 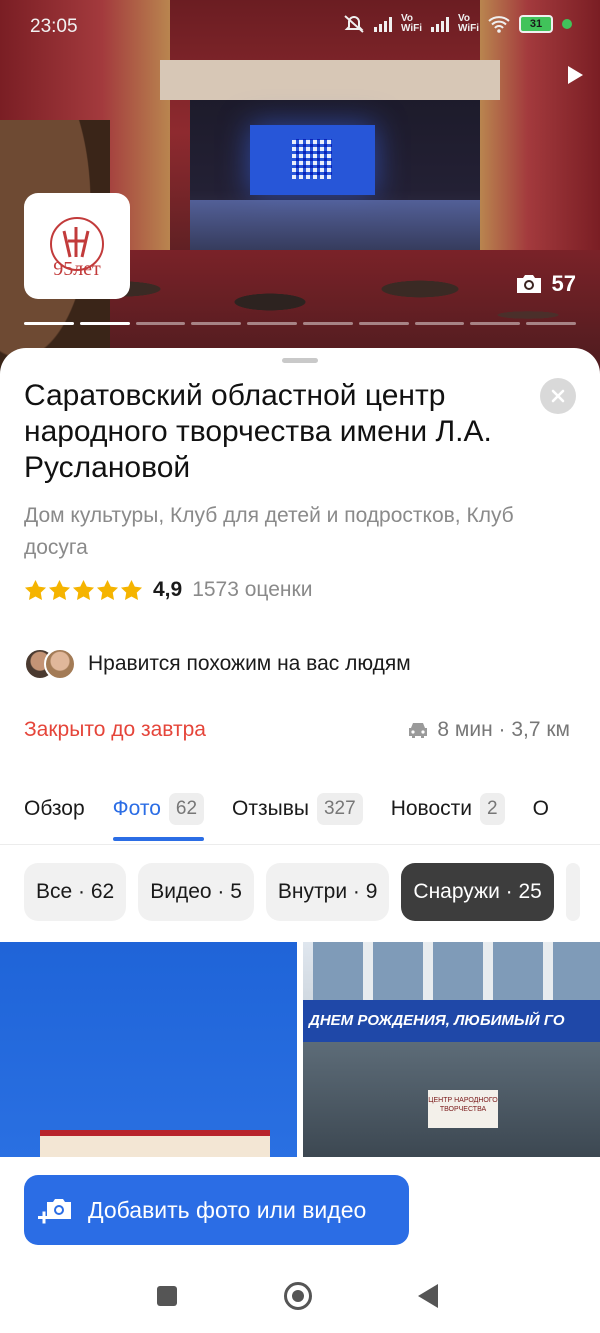 I want to click on qr-code-icon, so click(x=312, y=159).